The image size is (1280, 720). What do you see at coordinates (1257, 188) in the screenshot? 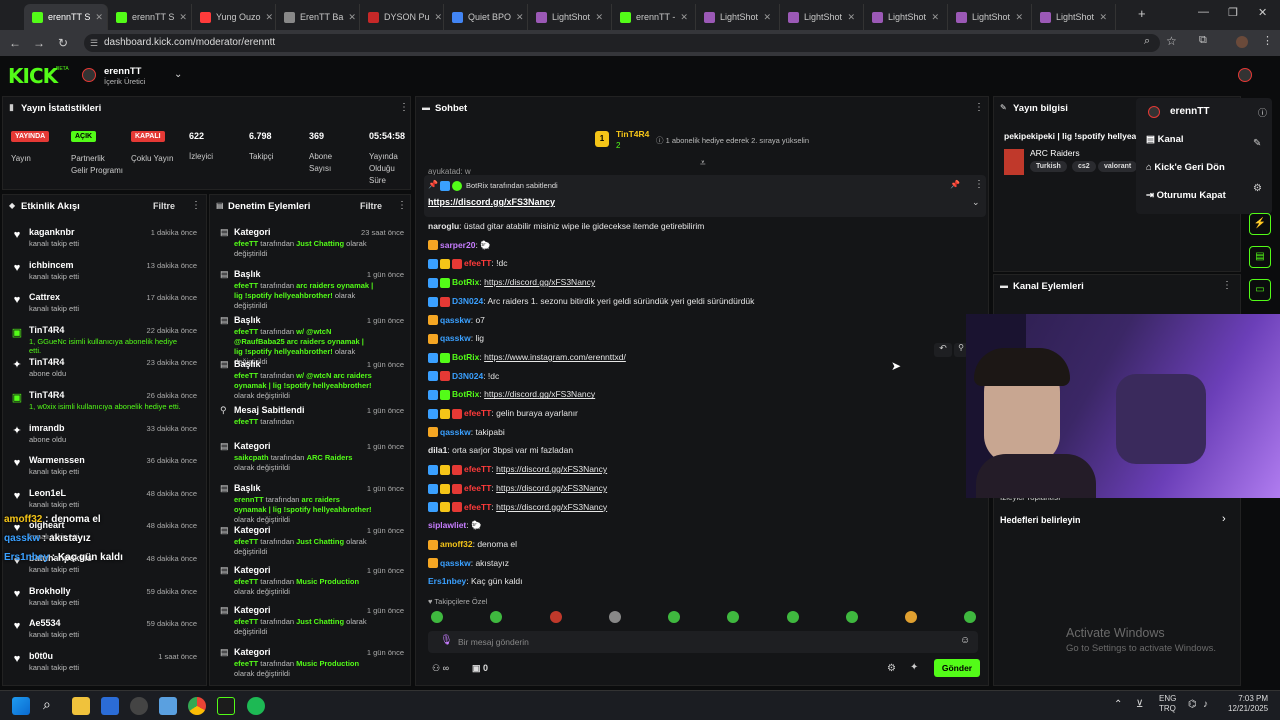
I see `settings-icon: ⚙` at bounding box center [1257, 188].